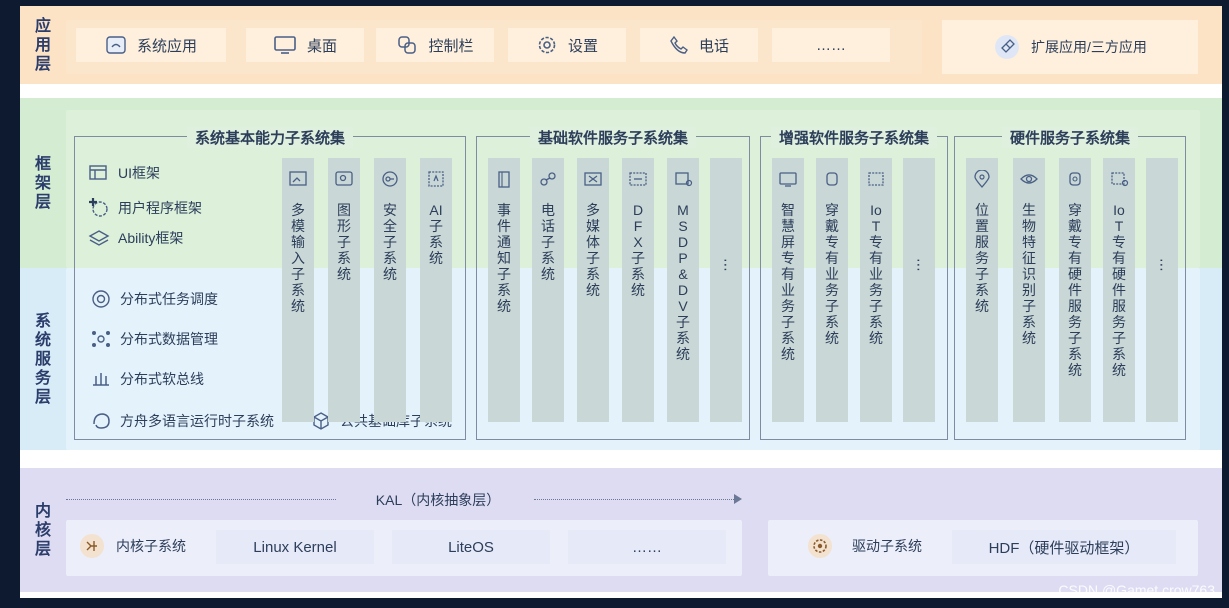 The height and width of the screenshot is (608, 1229). I want to click on framework-item-ui: UI框架, so click(124, 173).